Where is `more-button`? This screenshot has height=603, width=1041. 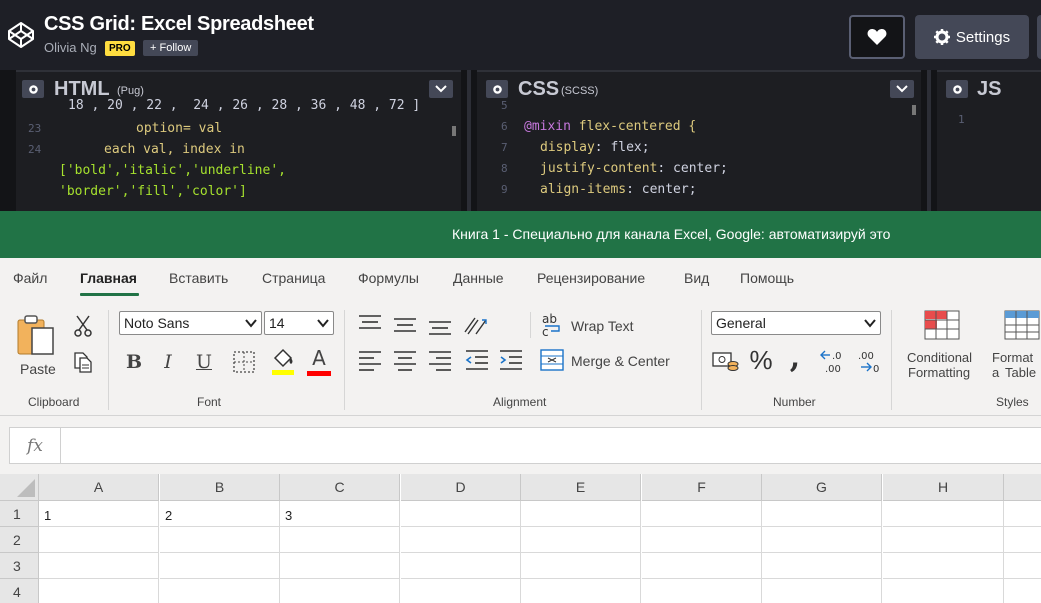 more-button is located at coordinates (1039, 37).